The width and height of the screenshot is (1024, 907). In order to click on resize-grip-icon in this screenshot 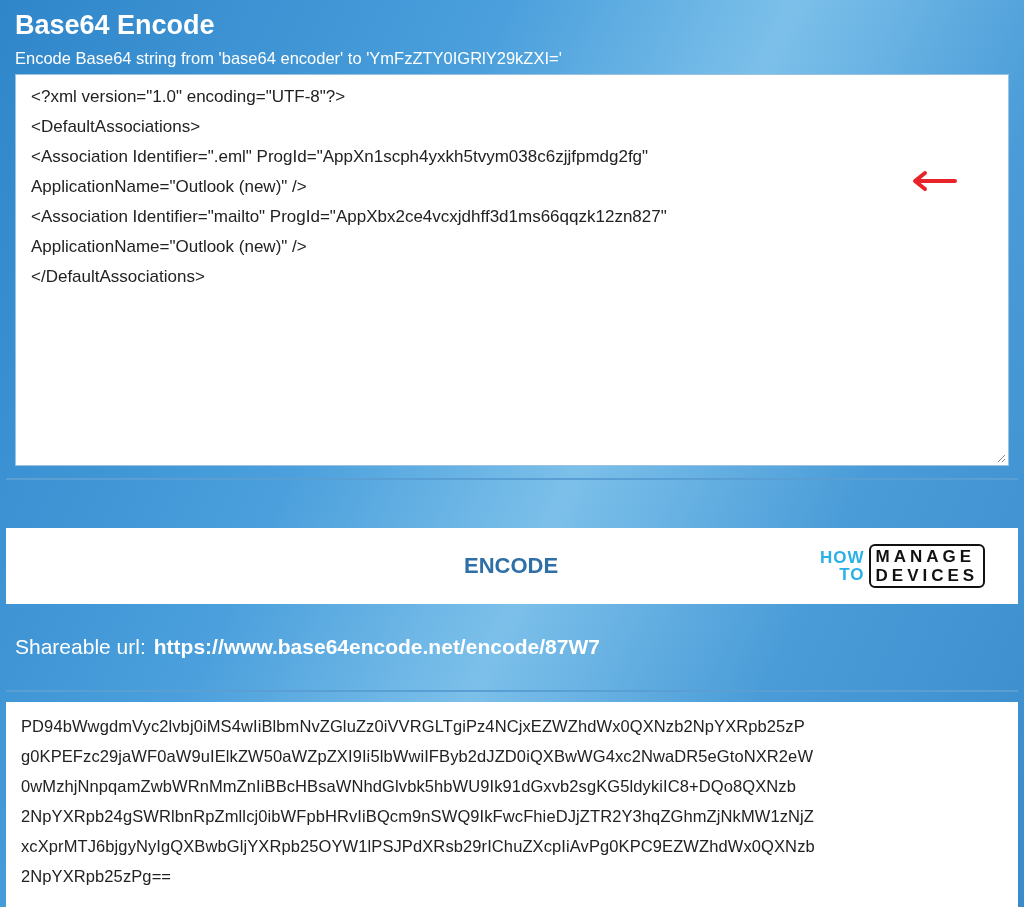, I will do `click(1001, 458)`.